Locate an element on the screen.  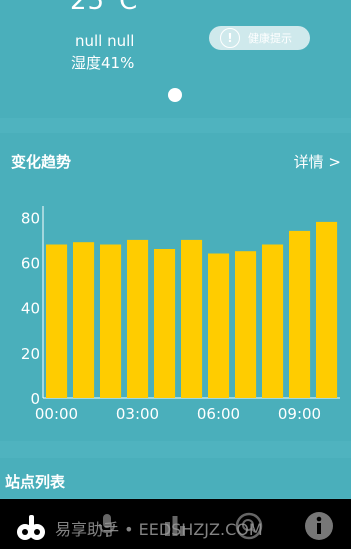
trend-title: 变化趋势 is located at coordinates (41, 162).